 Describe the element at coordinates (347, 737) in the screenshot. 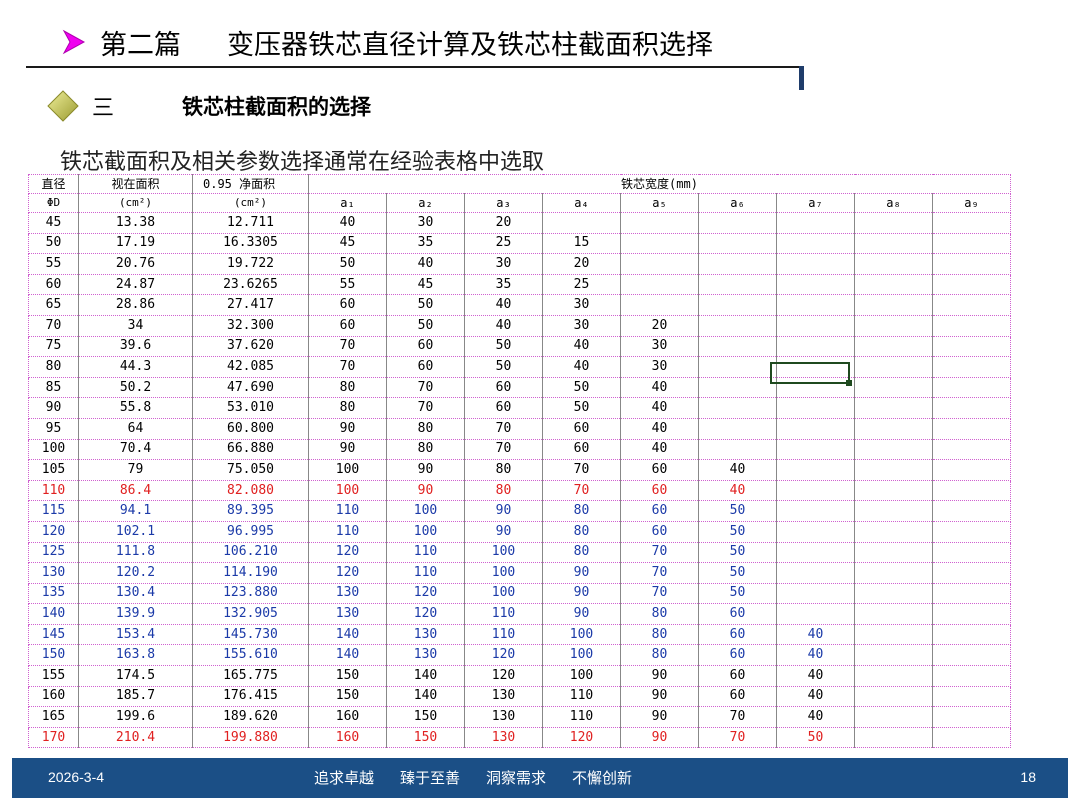

I see `cell-width-a1: 160` at that location.